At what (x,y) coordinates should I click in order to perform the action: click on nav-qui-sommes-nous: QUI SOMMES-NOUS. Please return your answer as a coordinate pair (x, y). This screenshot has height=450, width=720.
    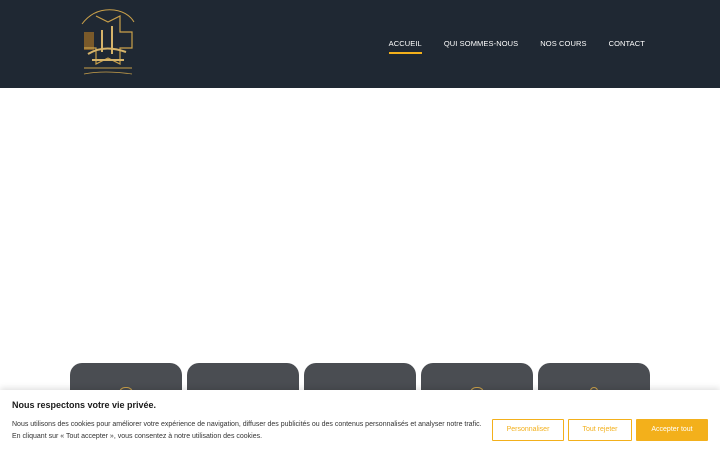
    Looking at the image, I should click on (481, 47).